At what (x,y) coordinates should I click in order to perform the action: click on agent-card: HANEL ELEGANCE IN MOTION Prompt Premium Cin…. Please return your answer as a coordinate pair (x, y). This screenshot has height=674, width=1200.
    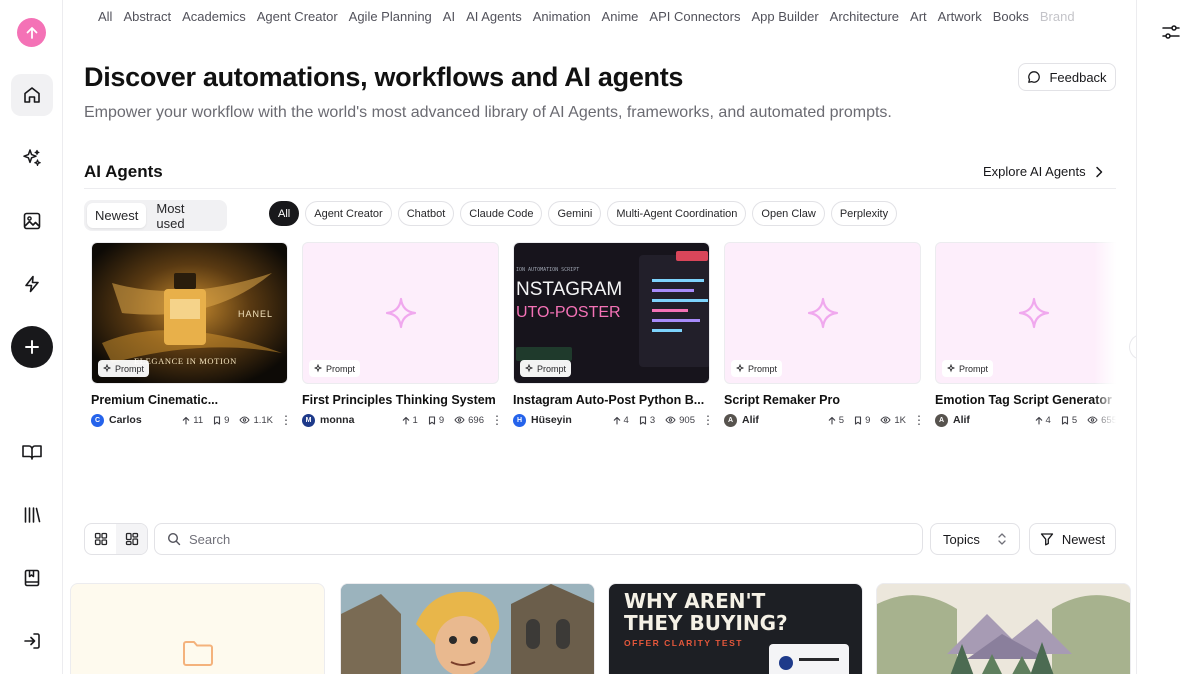
    Looking at the image, I should click on (191, 335).